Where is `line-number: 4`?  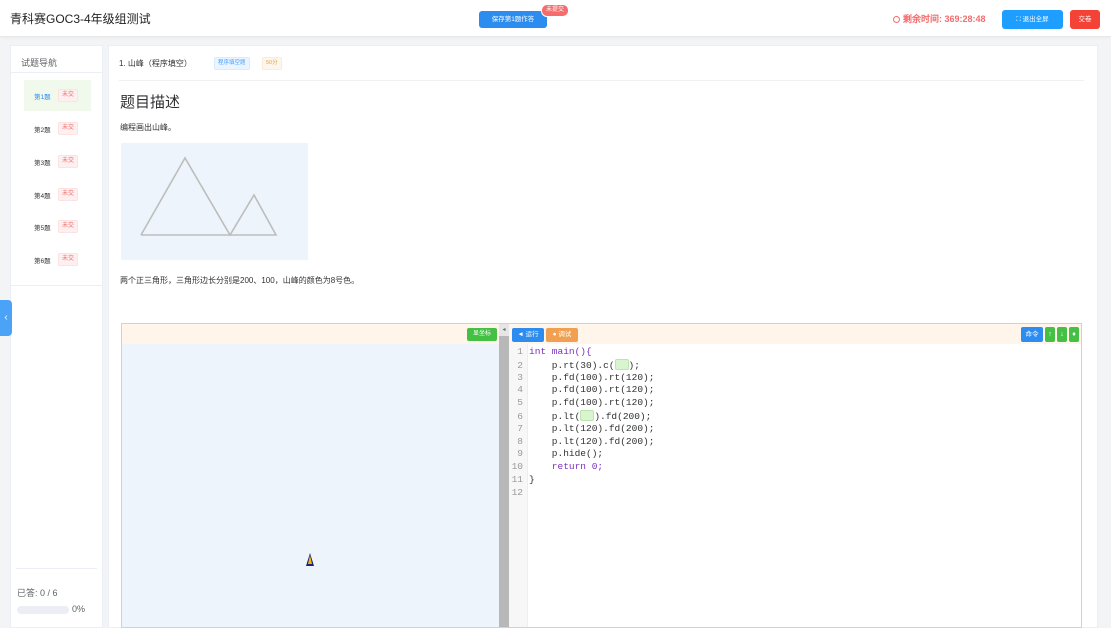
line-number: 4 is located at coordinates (520, 390).